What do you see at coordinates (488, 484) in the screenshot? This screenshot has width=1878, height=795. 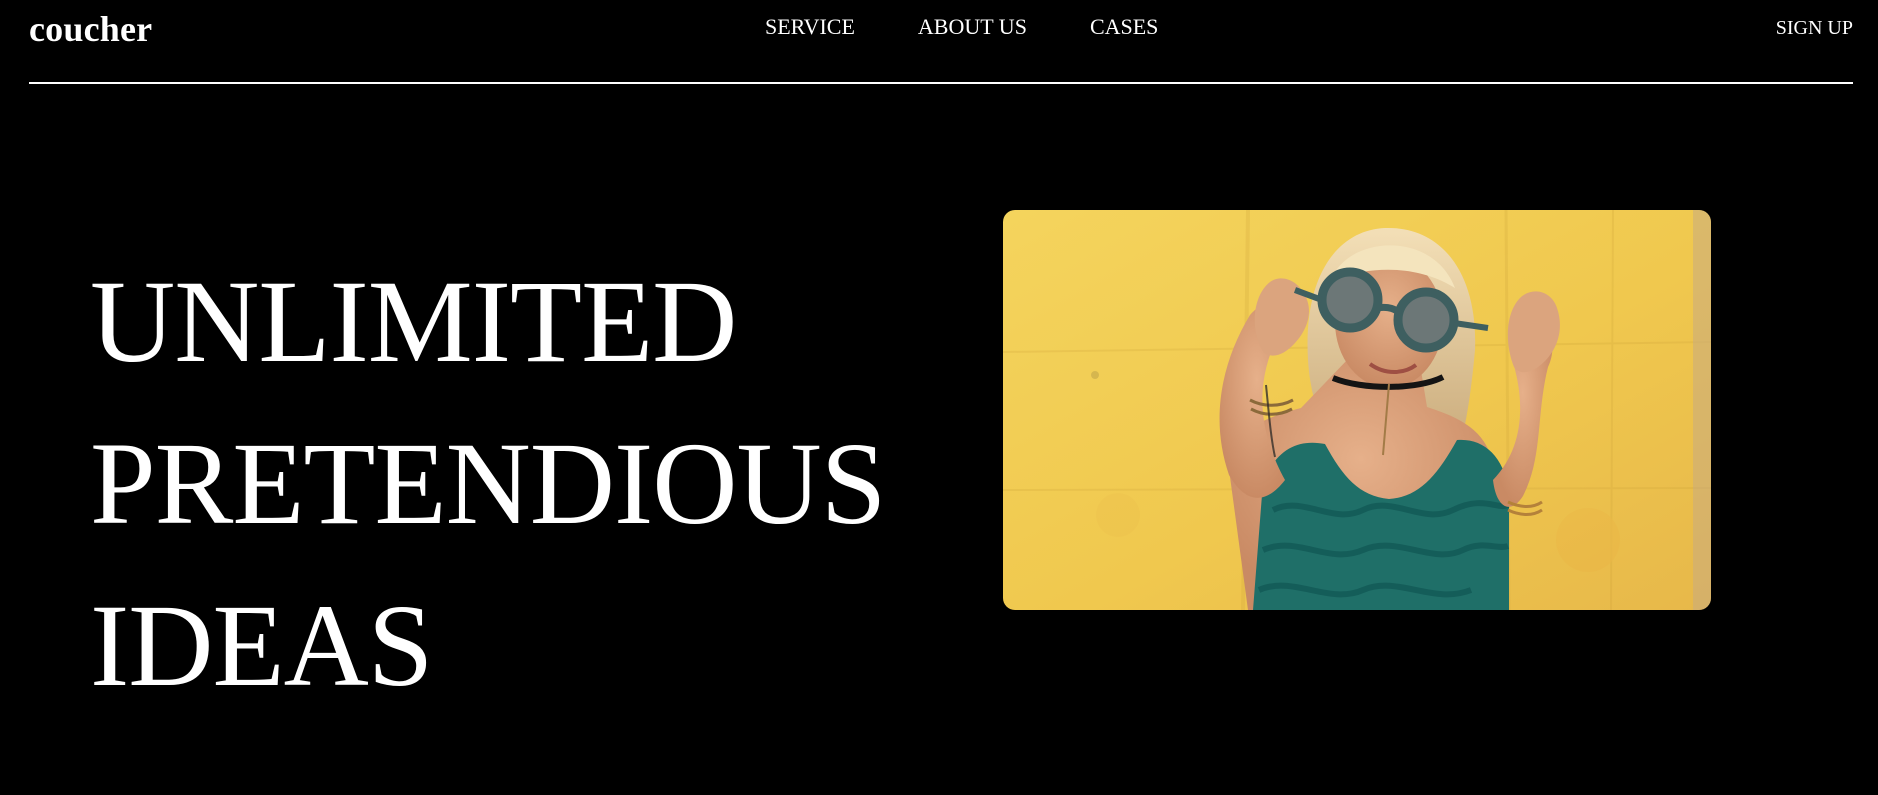 I see `headline-line-pretendious: PRETENDIOUS` at bounding box center [488, 484].